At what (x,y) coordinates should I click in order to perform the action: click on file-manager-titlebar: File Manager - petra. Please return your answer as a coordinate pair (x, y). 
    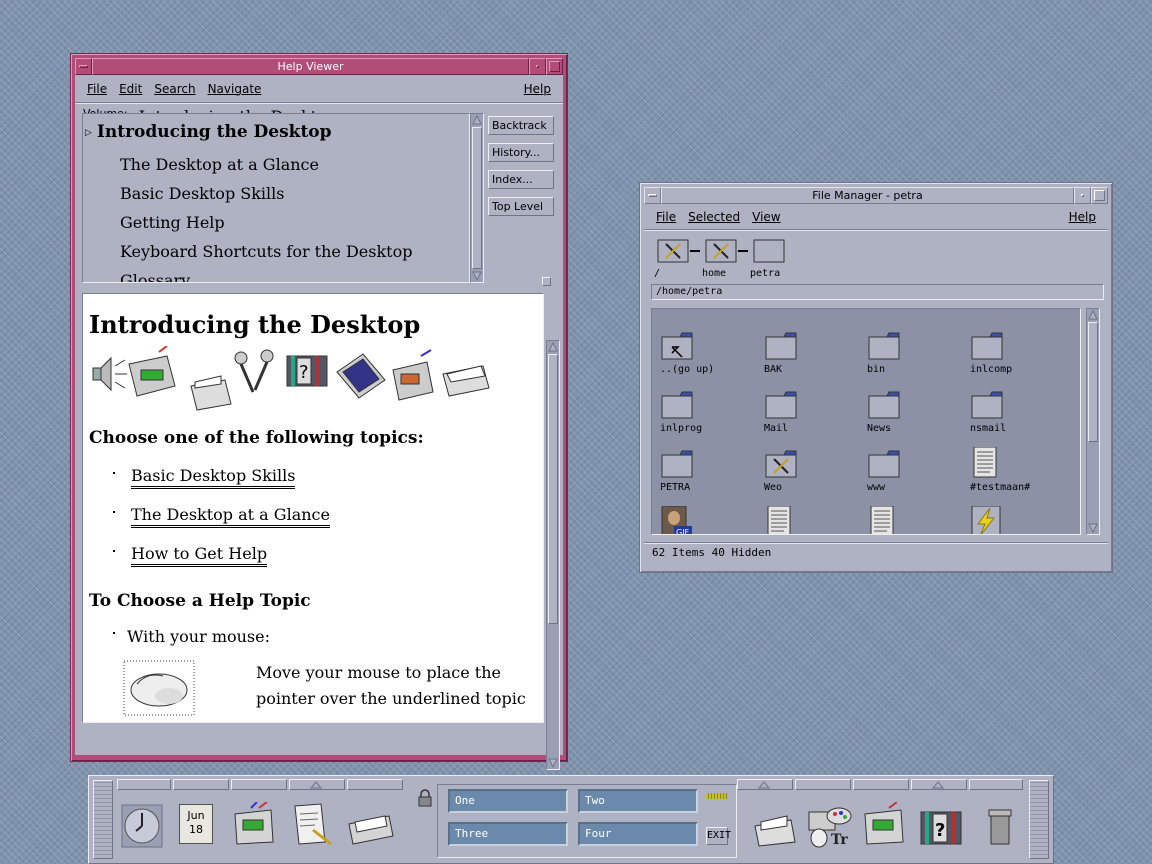
    Looking at the image, I should click on (876, 195).